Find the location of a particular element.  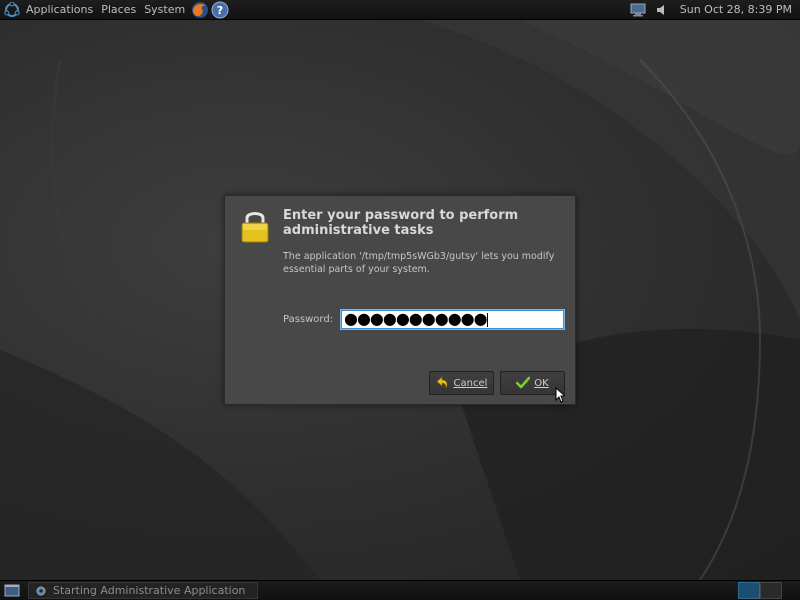

checkmark-icon is located at coordinates (523, 382).